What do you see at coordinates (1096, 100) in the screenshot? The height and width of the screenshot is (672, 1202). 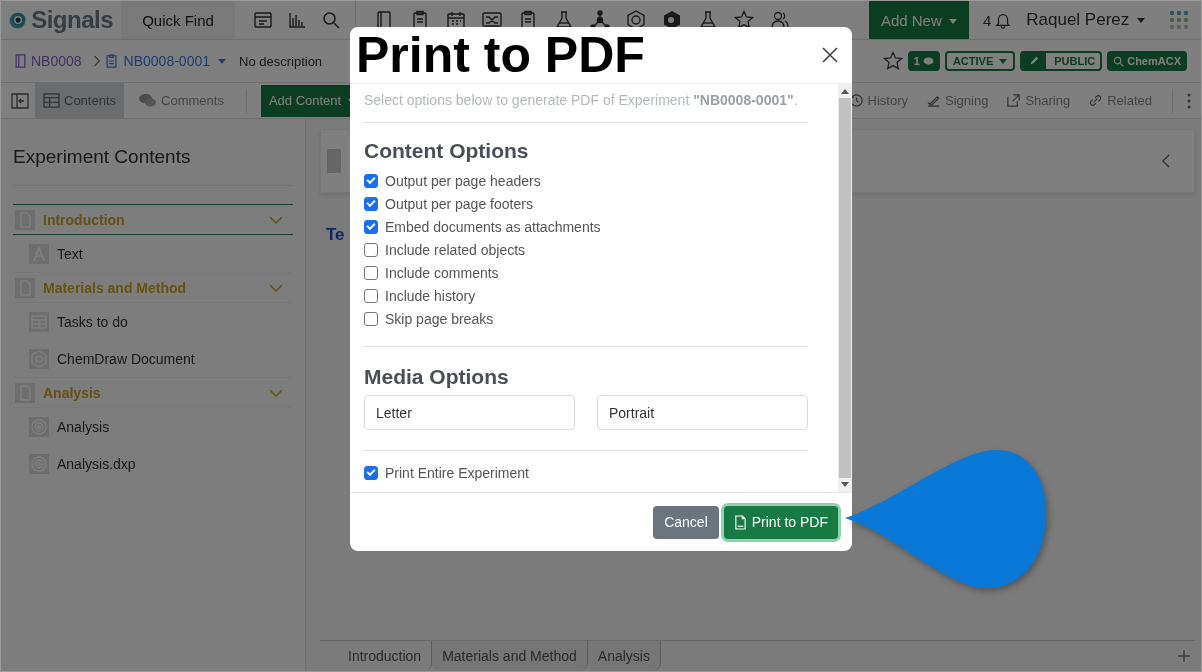 I see `link-icon` at bounding box center [1096, 100].